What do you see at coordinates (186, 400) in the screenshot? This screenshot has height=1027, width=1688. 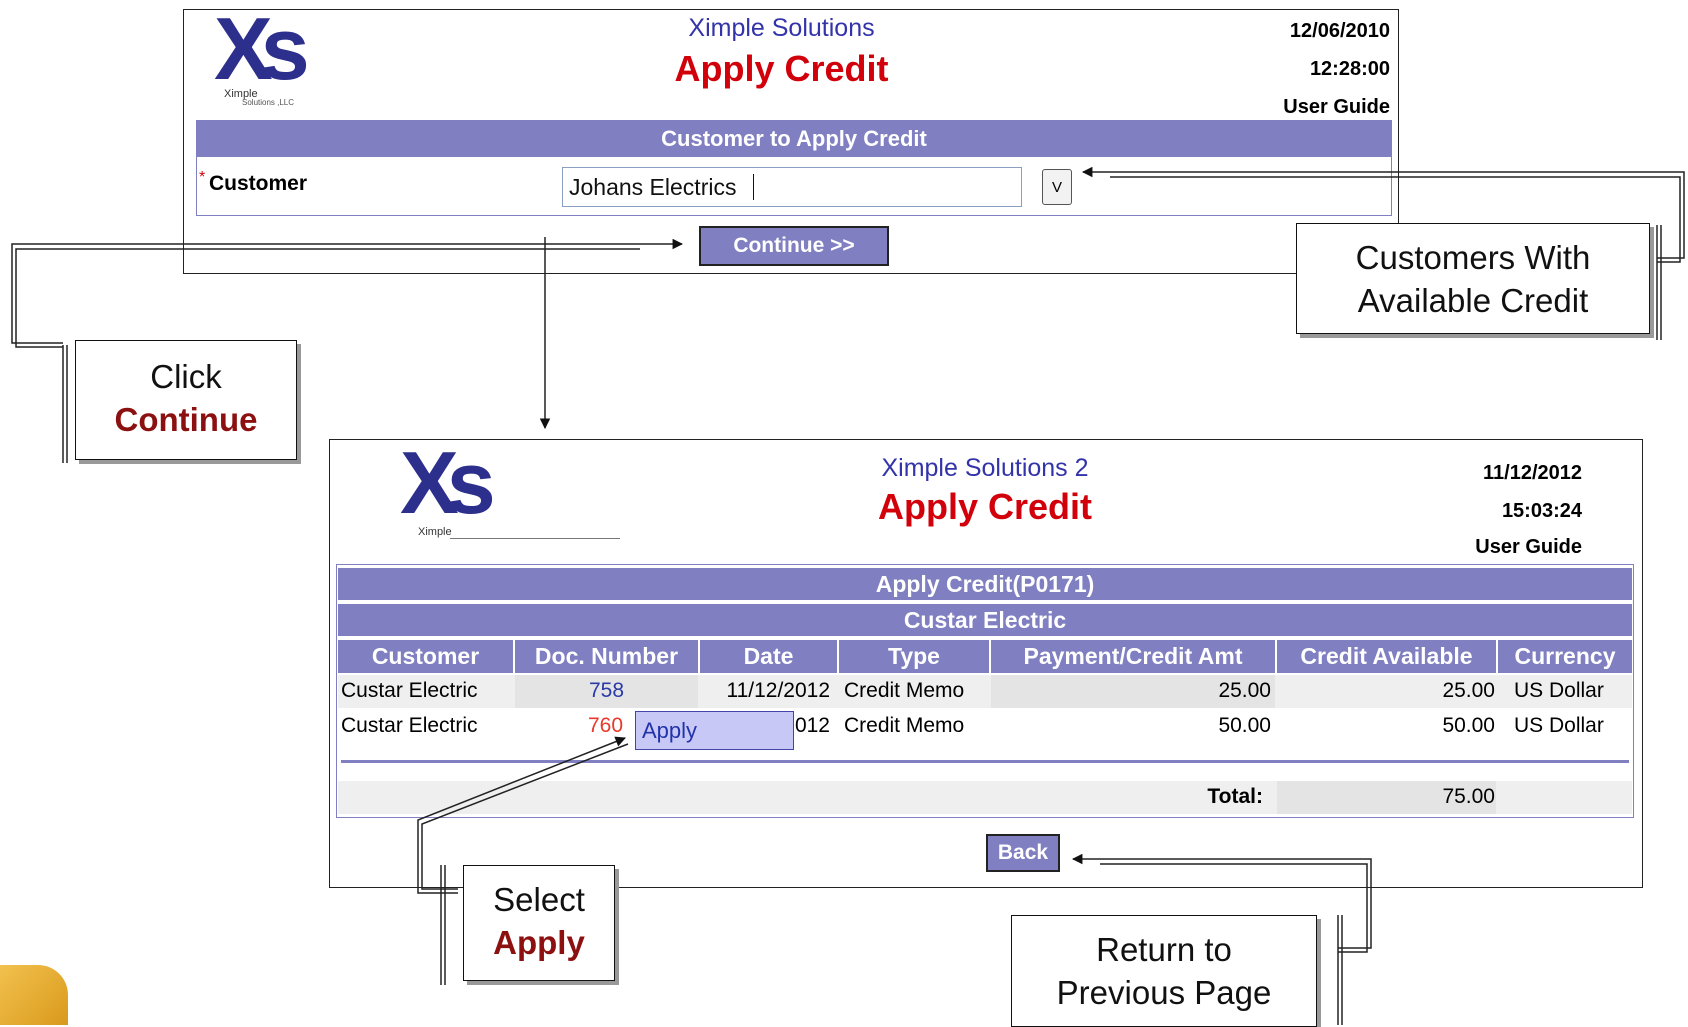 I see `callout-click-continue: Click Continue` at bounding box center [186, 400].